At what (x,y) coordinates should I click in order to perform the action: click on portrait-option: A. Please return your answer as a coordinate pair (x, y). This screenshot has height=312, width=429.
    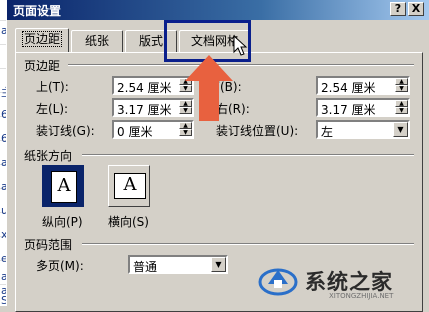
    Looking at the image, I should click on (63, 186).